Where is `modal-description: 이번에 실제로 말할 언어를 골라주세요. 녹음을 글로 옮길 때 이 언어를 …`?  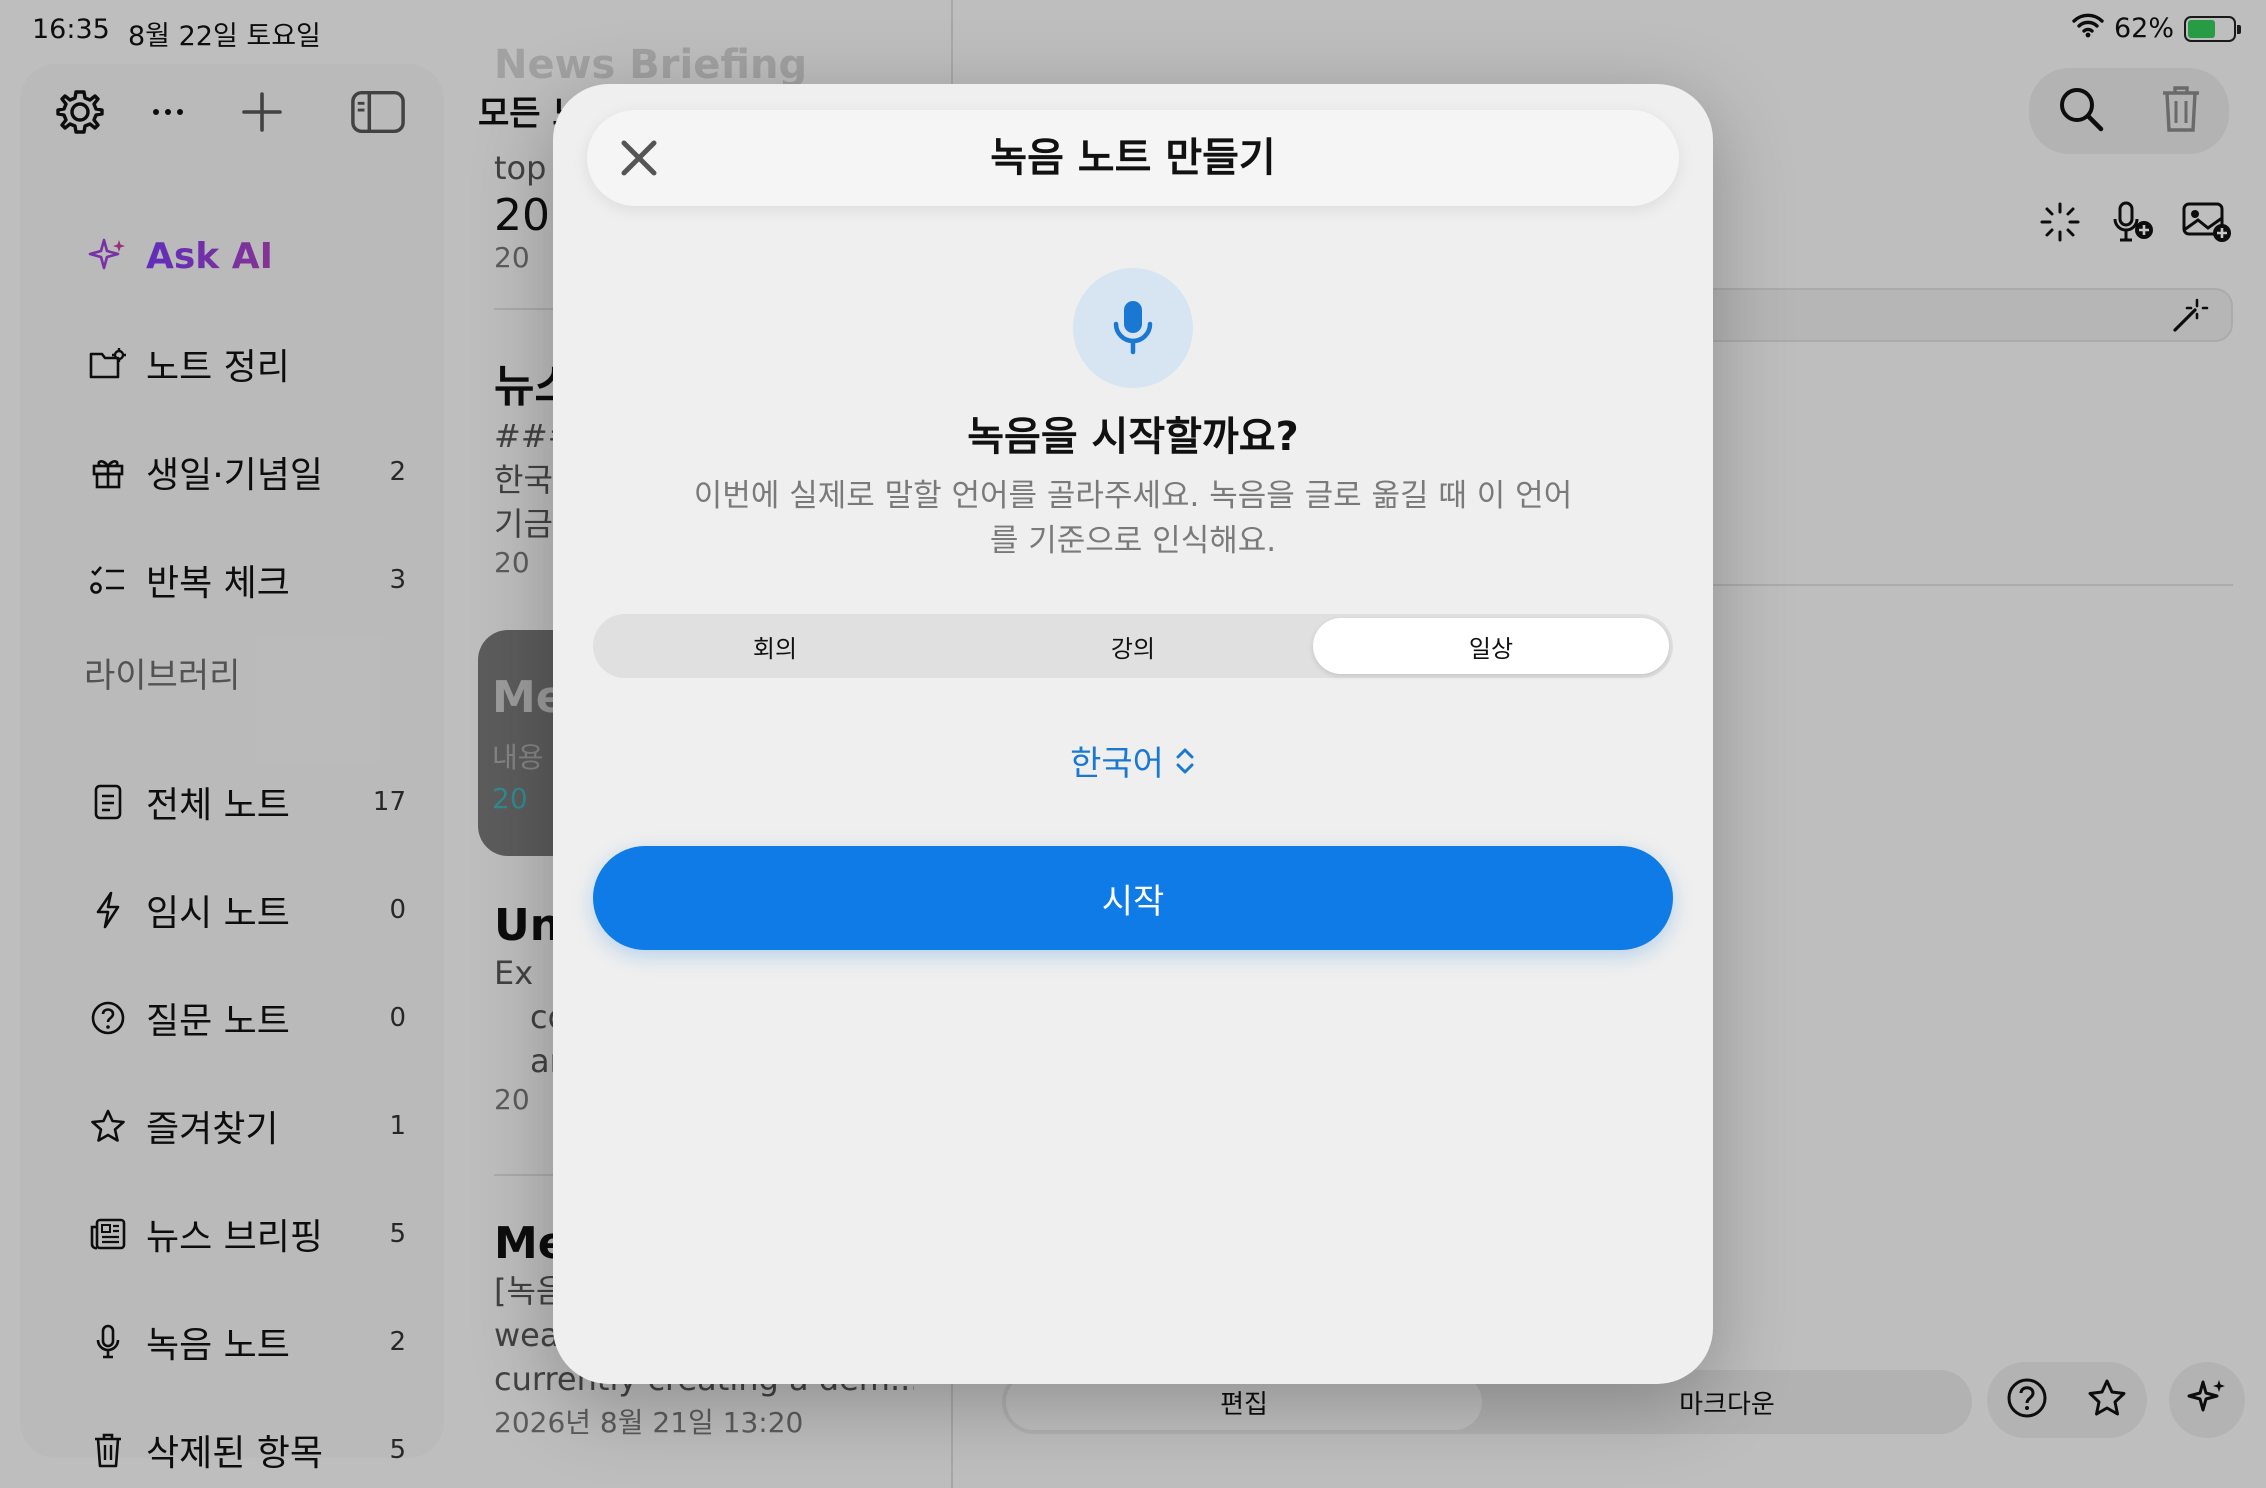 modal-description: 이번에 실제로 말할 언어를 골라주세요. 녹음을 글로 옮길 때 이 언어를 … is located at coordinates (1133, 518).